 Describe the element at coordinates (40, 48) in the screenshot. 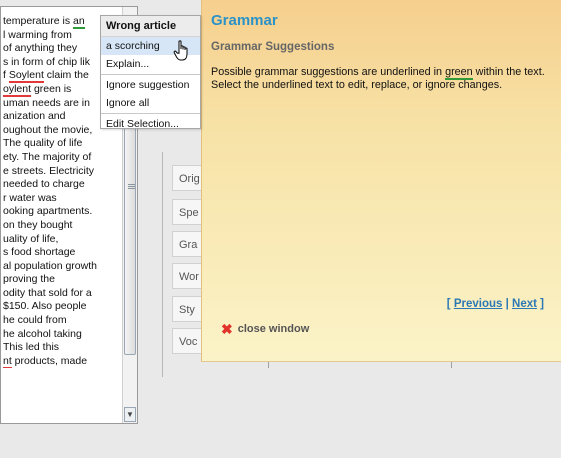

I see `line-text: of anything they` at that location.